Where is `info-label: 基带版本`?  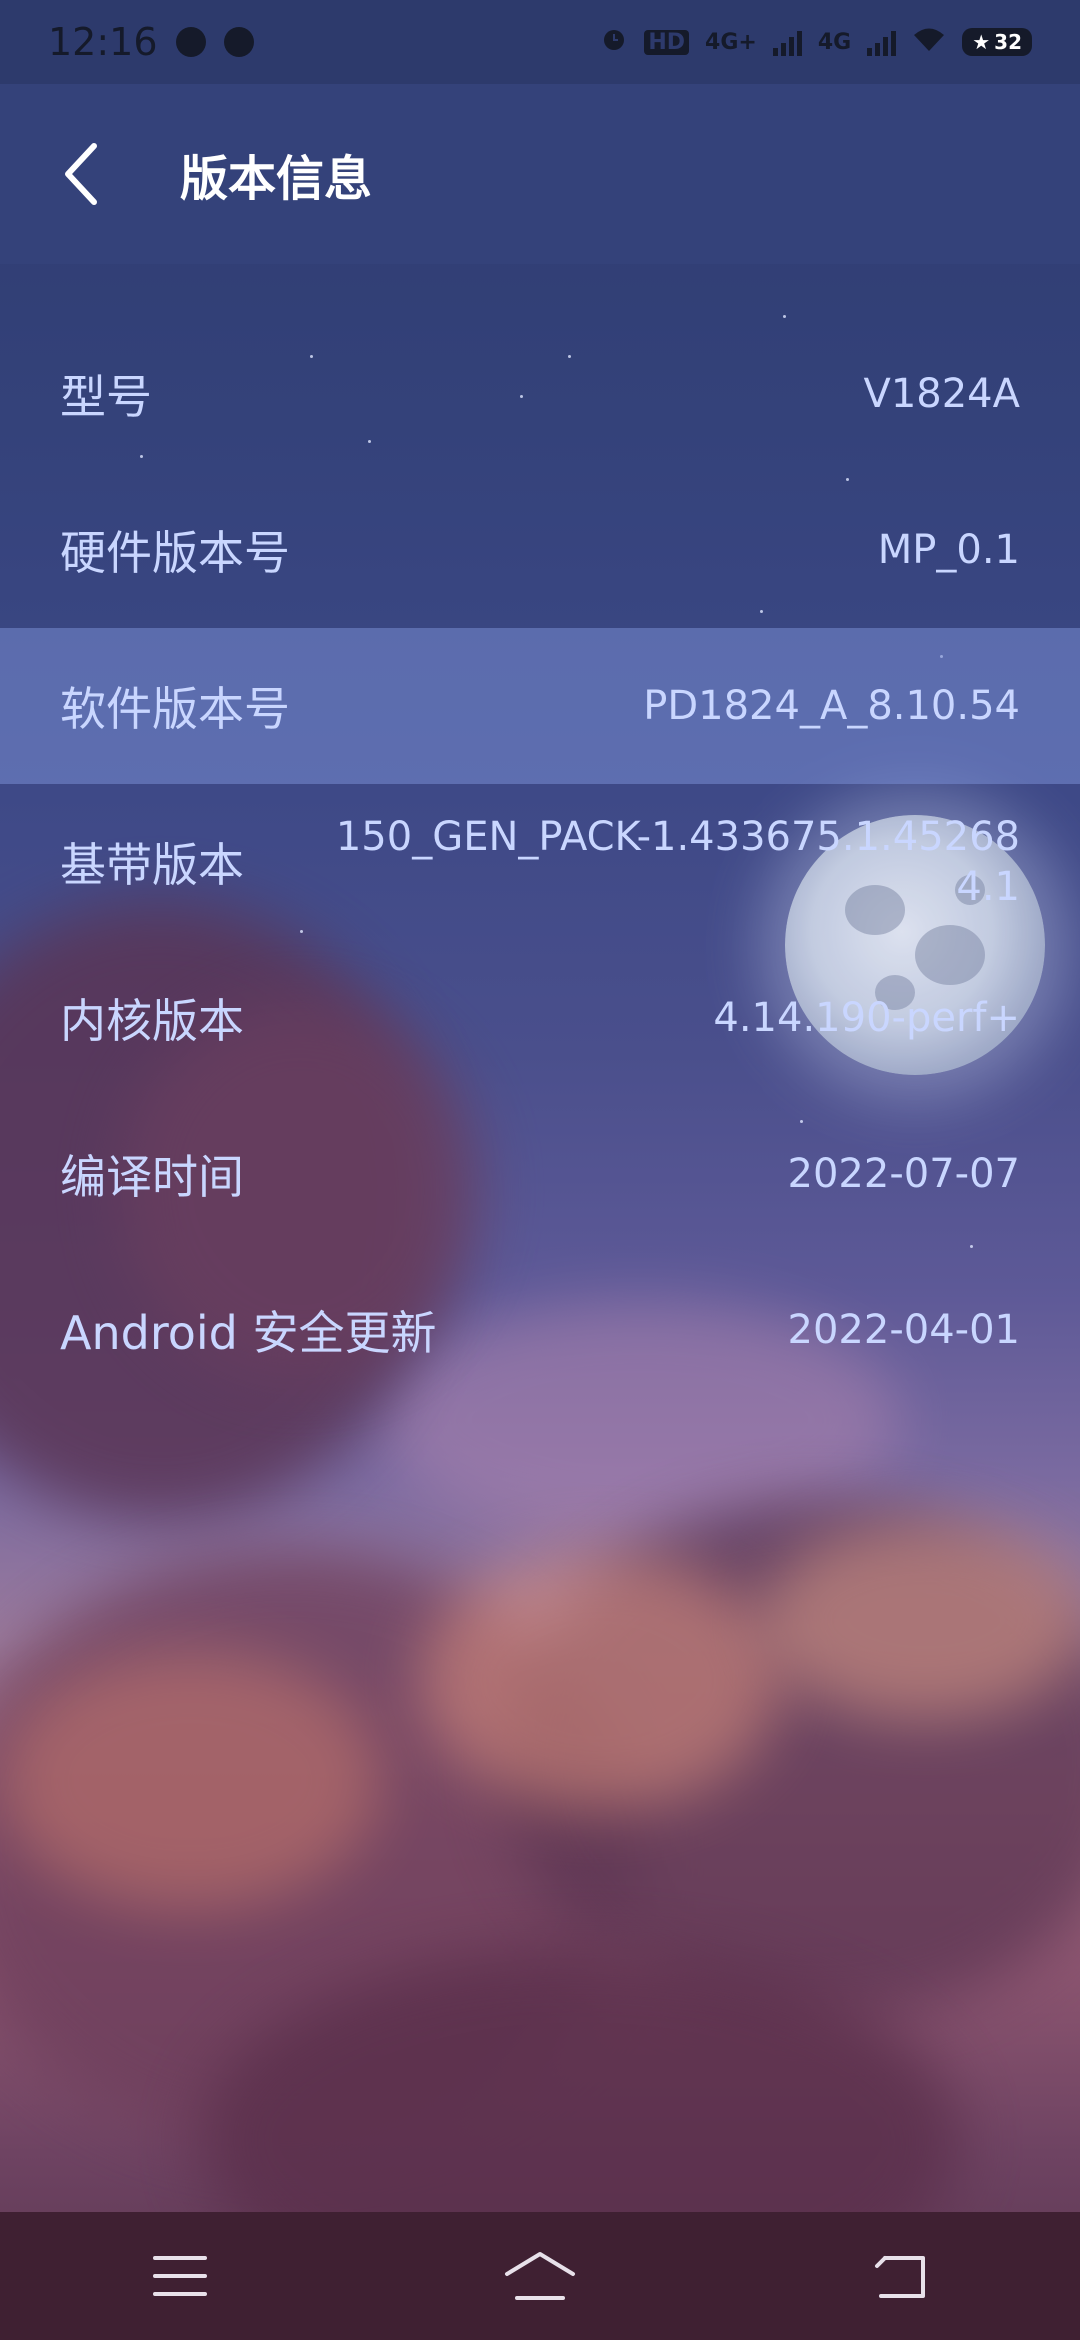
info-label: 基带版本 is located at coordinates (152, 865).